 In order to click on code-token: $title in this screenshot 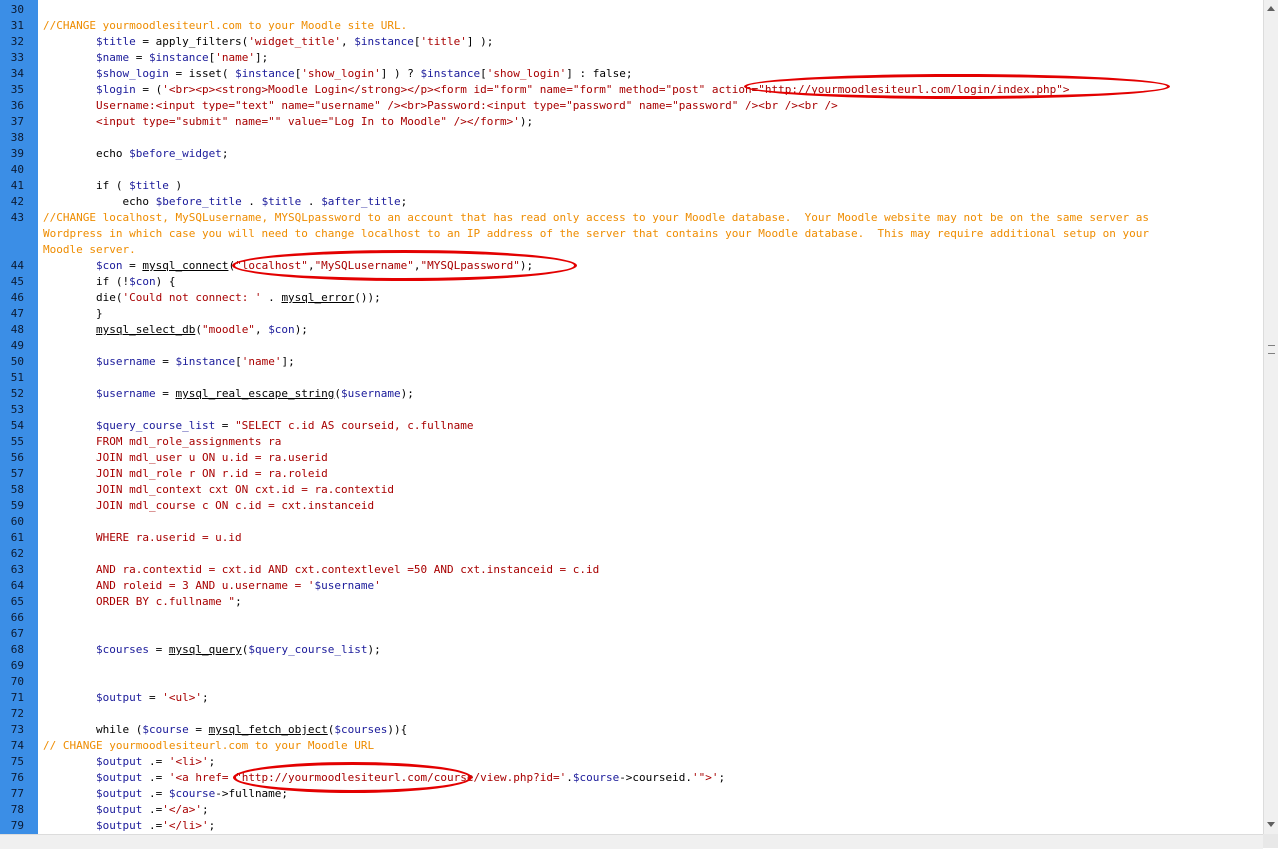, I will do `click(149, 185)`.